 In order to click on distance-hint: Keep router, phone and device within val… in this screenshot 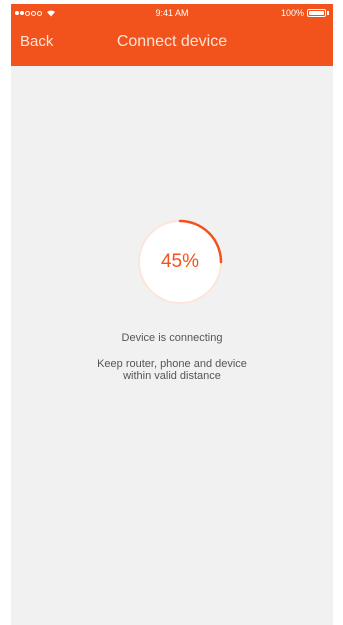, I will do `click(172, 370)`.